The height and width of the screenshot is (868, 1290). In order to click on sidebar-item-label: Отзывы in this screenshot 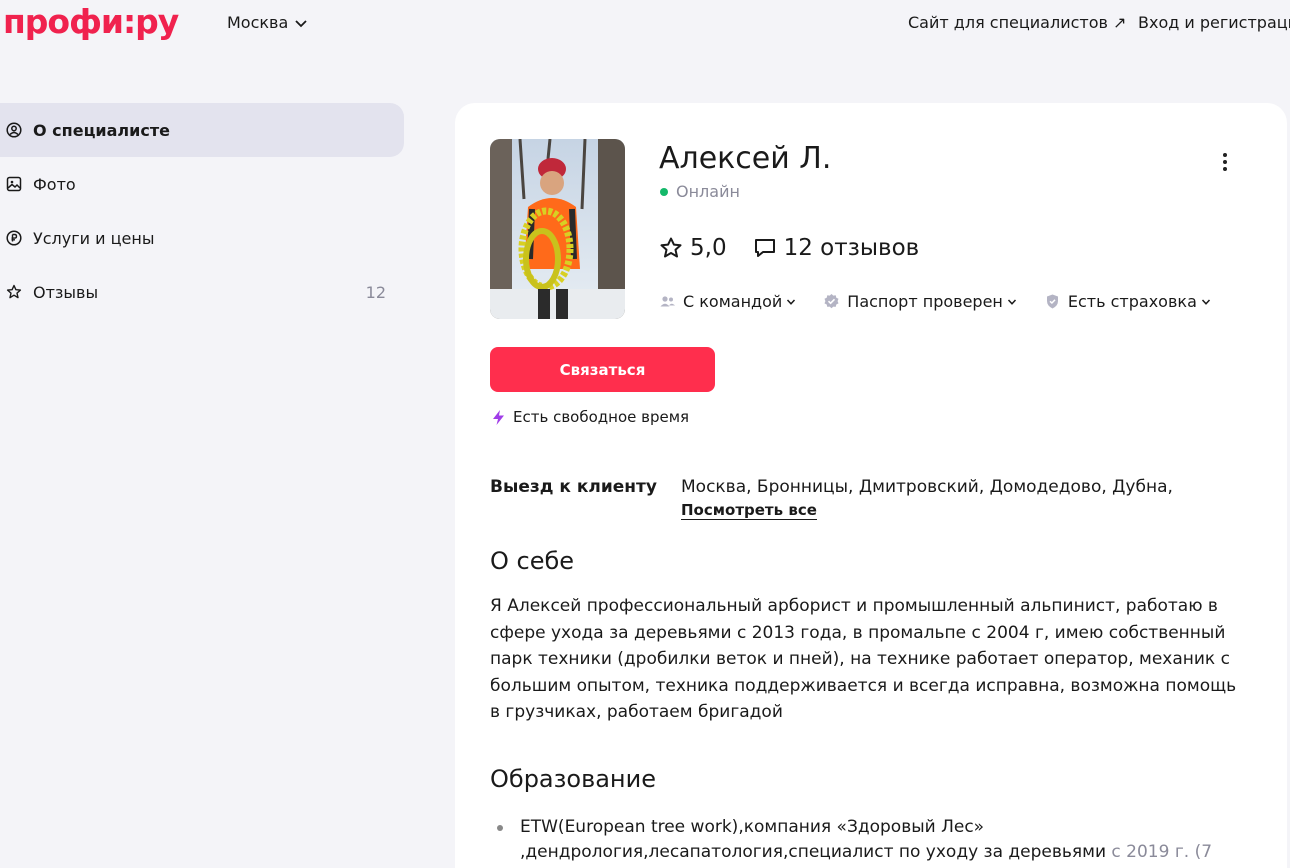, I will do `click(66, 292)`.